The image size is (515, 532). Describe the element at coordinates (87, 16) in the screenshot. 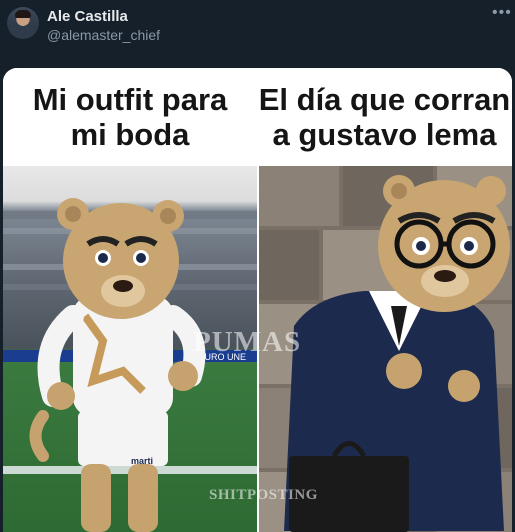

I see `author-name: Ale Castilla` at that location.